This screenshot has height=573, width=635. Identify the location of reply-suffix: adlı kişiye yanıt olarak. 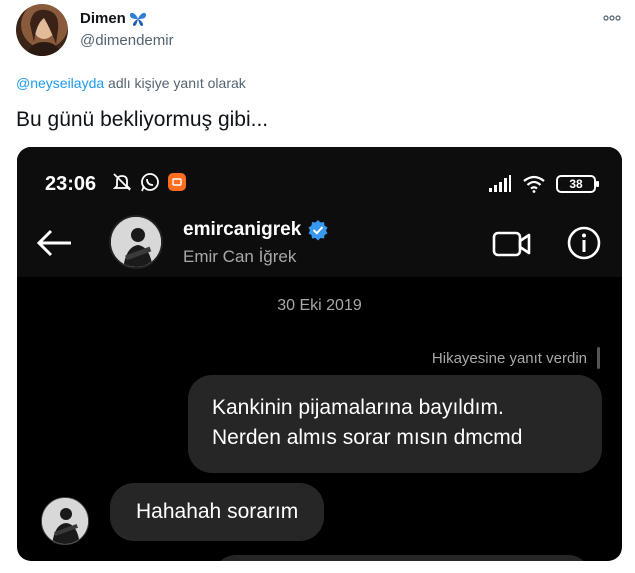
(177, 83).